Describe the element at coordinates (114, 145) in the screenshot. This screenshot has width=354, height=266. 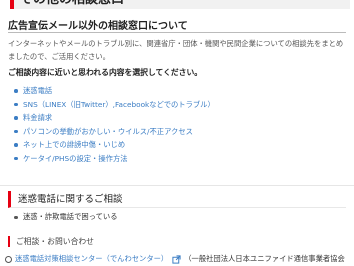
I see `link-slander: ネット上での誹謗中傷・いじめ` at that location.